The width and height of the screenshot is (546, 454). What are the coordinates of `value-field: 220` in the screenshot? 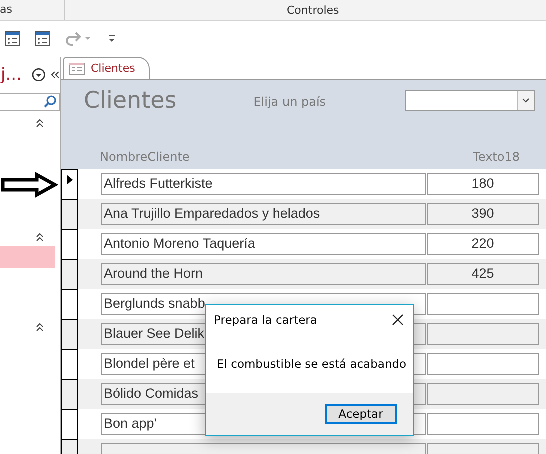 It's located at (483, 244).